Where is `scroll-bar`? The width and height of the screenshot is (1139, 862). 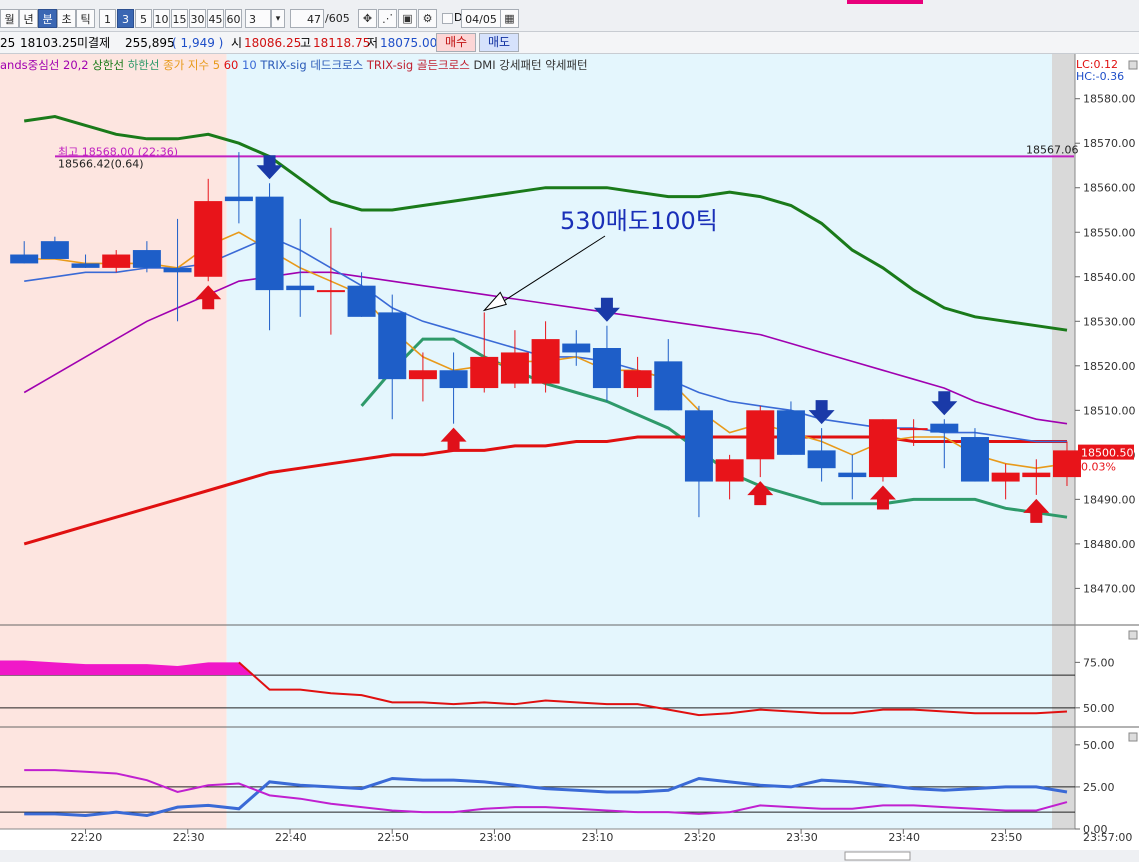 scroll-bar is located at coordinates (569, 856).